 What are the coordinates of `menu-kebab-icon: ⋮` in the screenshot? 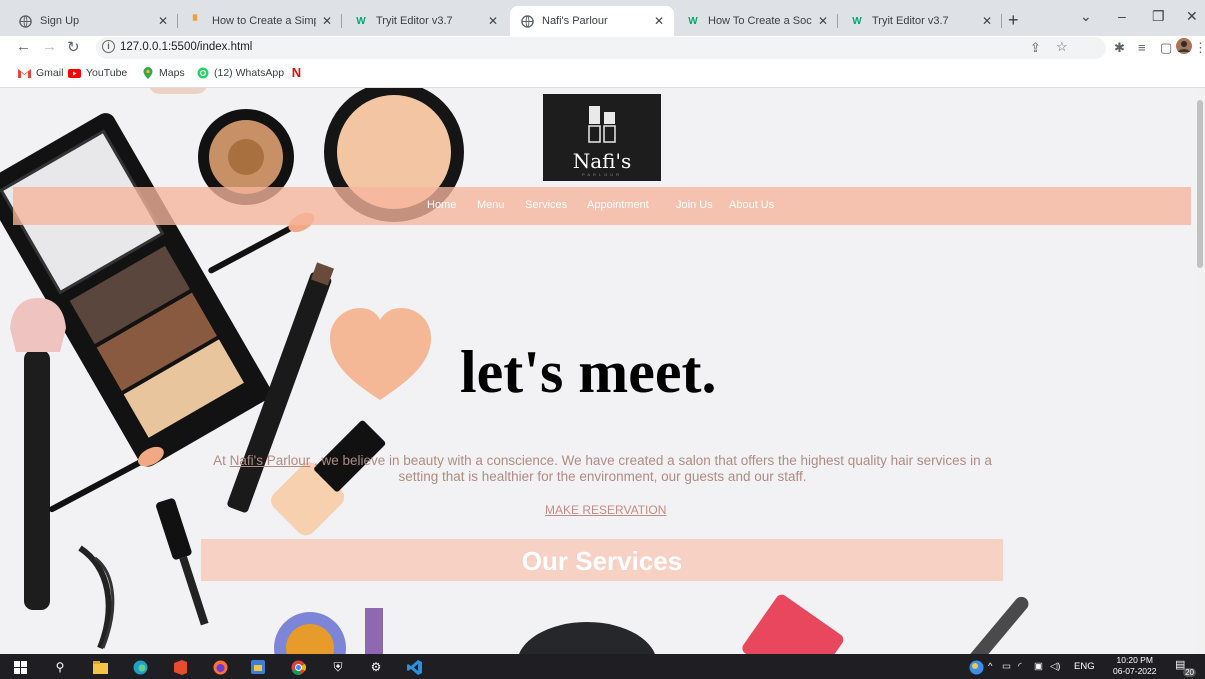 It's located at (1199, 48).